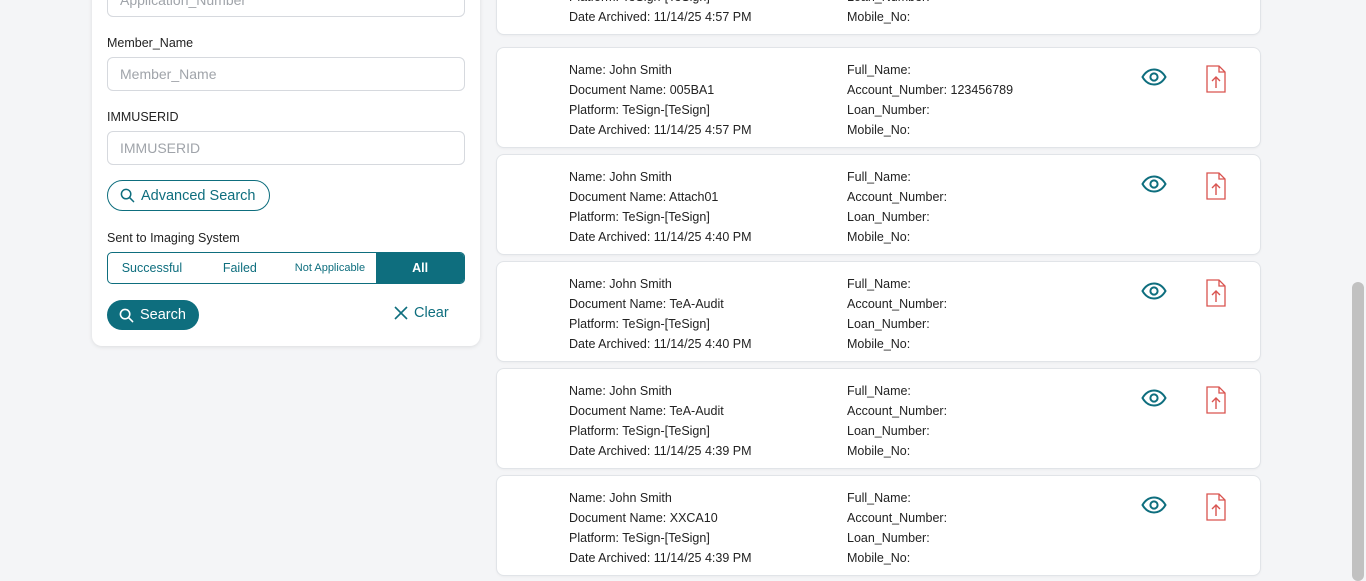 The width and height of the screenshot is (1366, 581). Describe the element at coordinates (163, 315) in the screenshot. I see `search-label: Search` at that location.